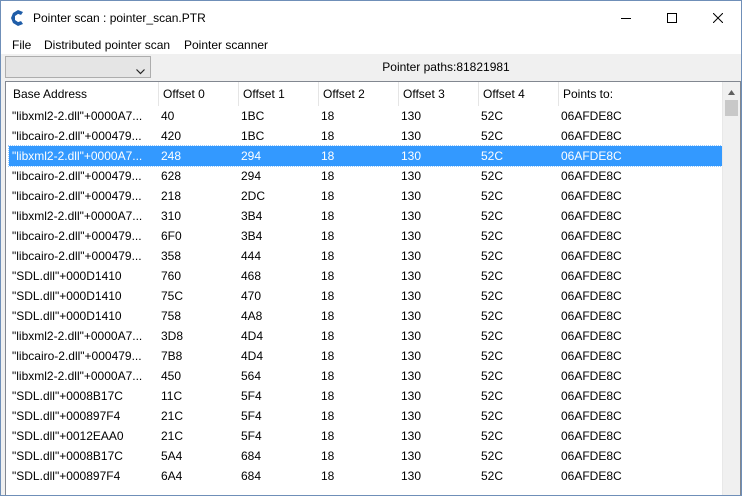 This screenshot has height=496, width=742. Describe the element at coordinates (172, 476) in the screenshot. I see `offset-0-cell: 6A4` at that location.